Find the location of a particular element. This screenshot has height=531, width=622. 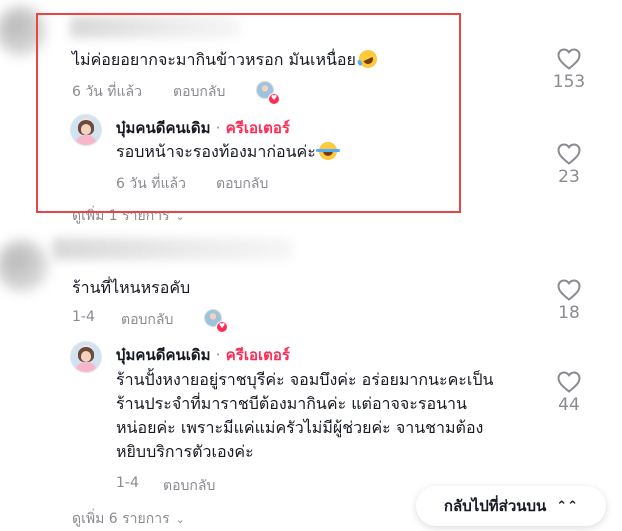

creator-label: ครีเอเตอร์ is located at coordinates (257, 355).